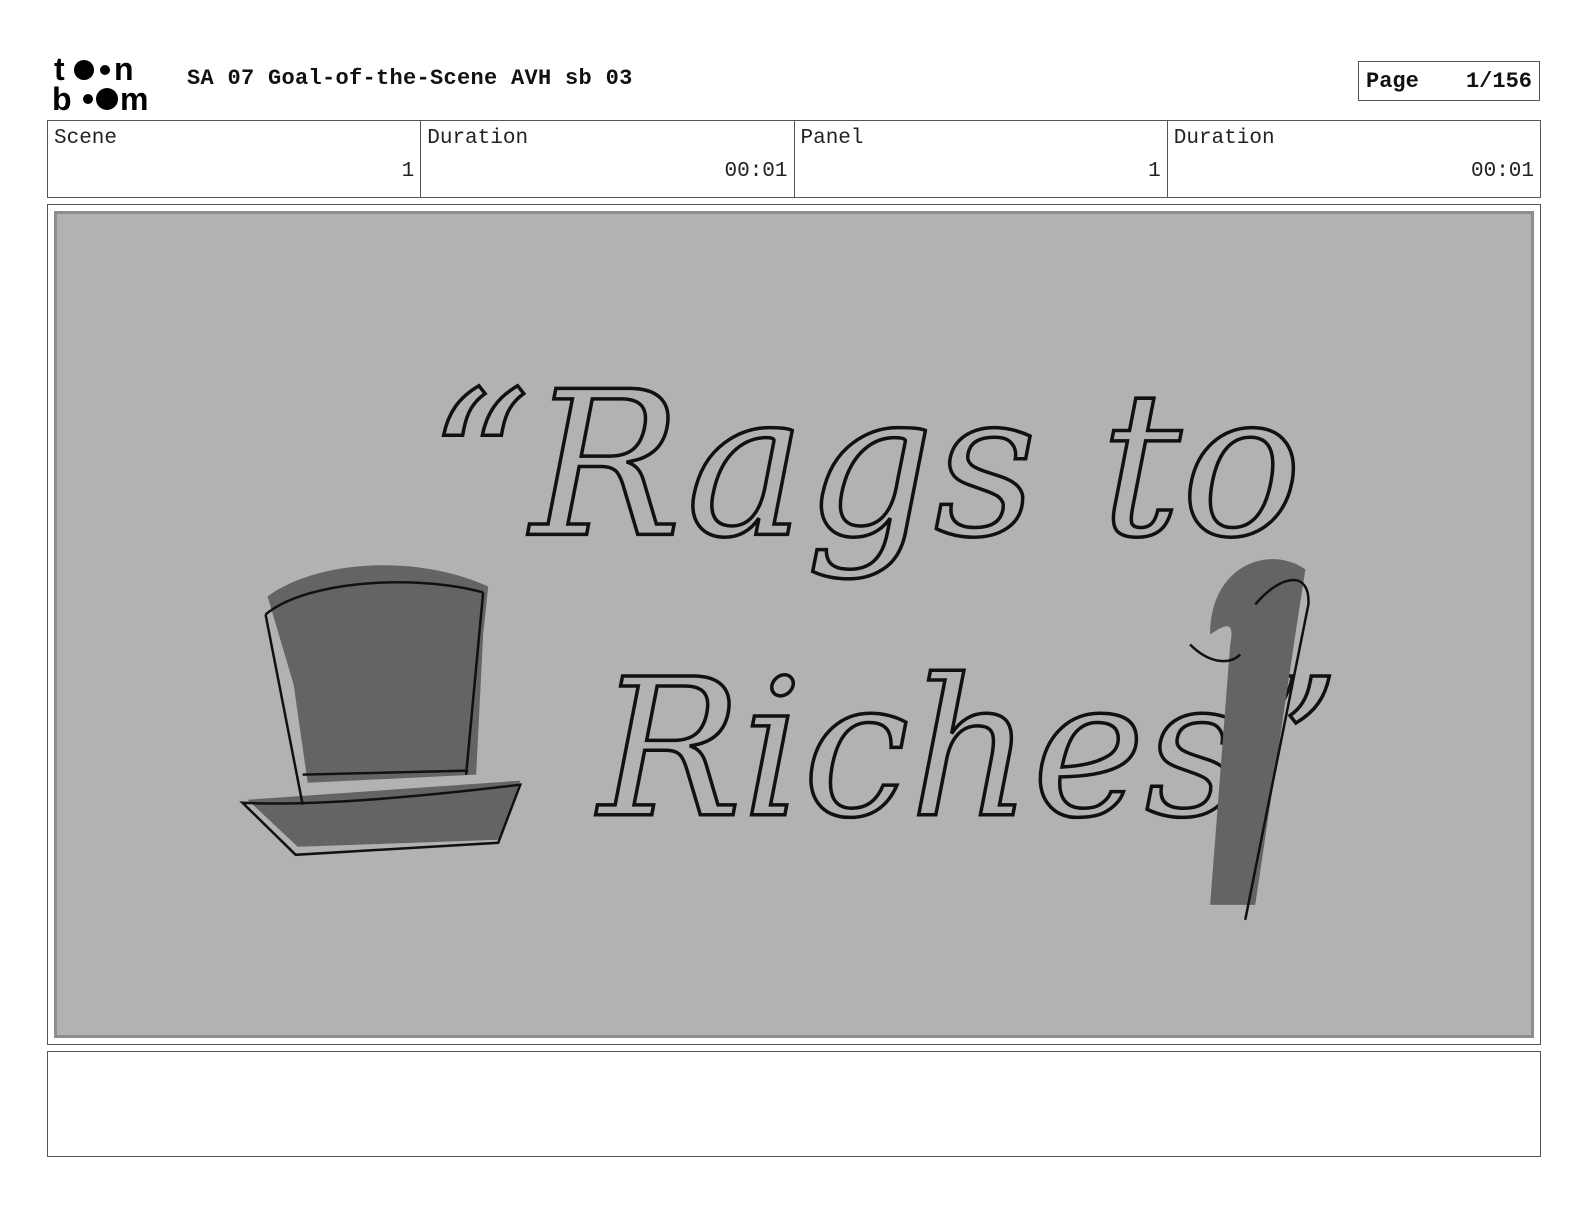 This screenshot has height=1224, width=1584. Describe the element at coordinates (381, 711) in the screenshot. I see `top-hat-icon` at that location.